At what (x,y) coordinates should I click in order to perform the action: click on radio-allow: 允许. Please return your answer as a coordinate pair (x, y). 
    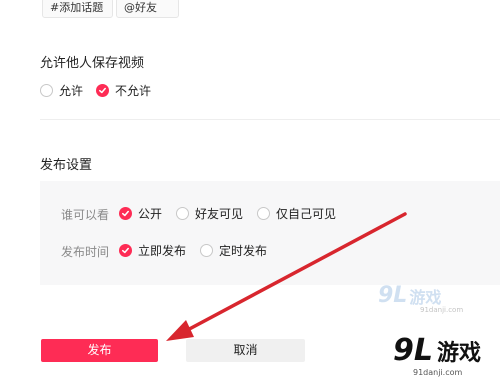
    Looking at the image, I should click on (61, 90).